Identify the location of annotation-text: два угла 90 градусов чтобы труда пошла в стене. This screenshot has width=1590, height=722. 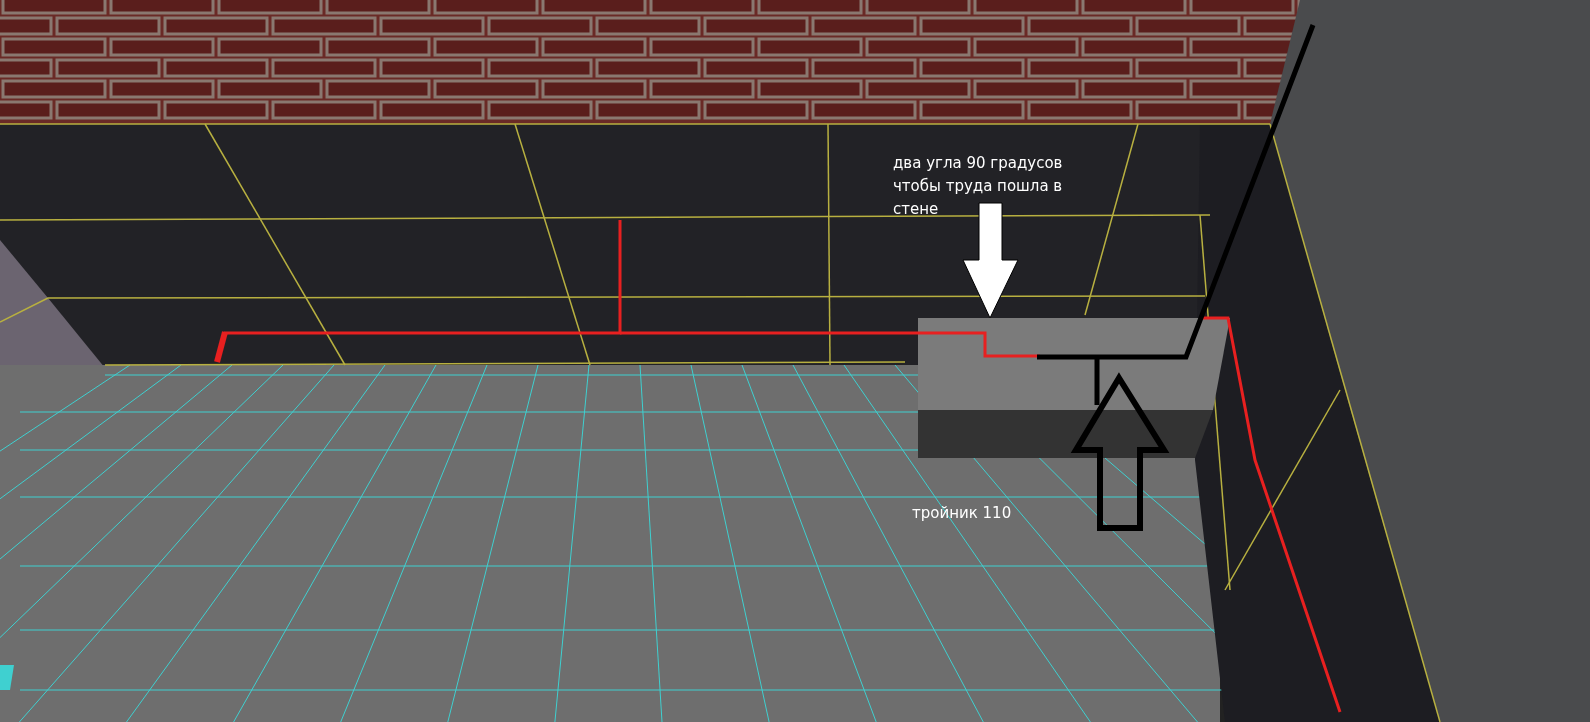
(978, 186).